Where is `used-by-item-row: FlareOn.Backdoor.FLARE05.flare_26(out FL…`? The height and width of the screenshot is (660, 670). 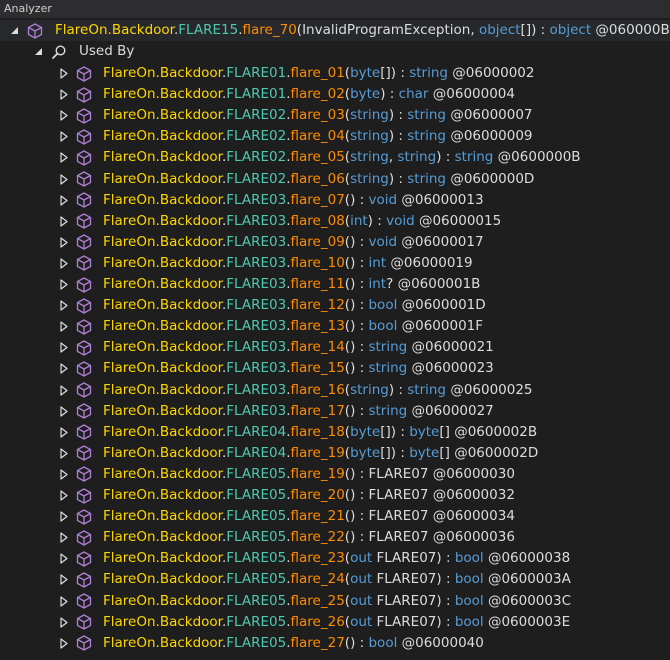 used-by-item-row: FlareOn.Backdoor.FLARE05.flare_26(out FL… is located at coordinates (335, 622).